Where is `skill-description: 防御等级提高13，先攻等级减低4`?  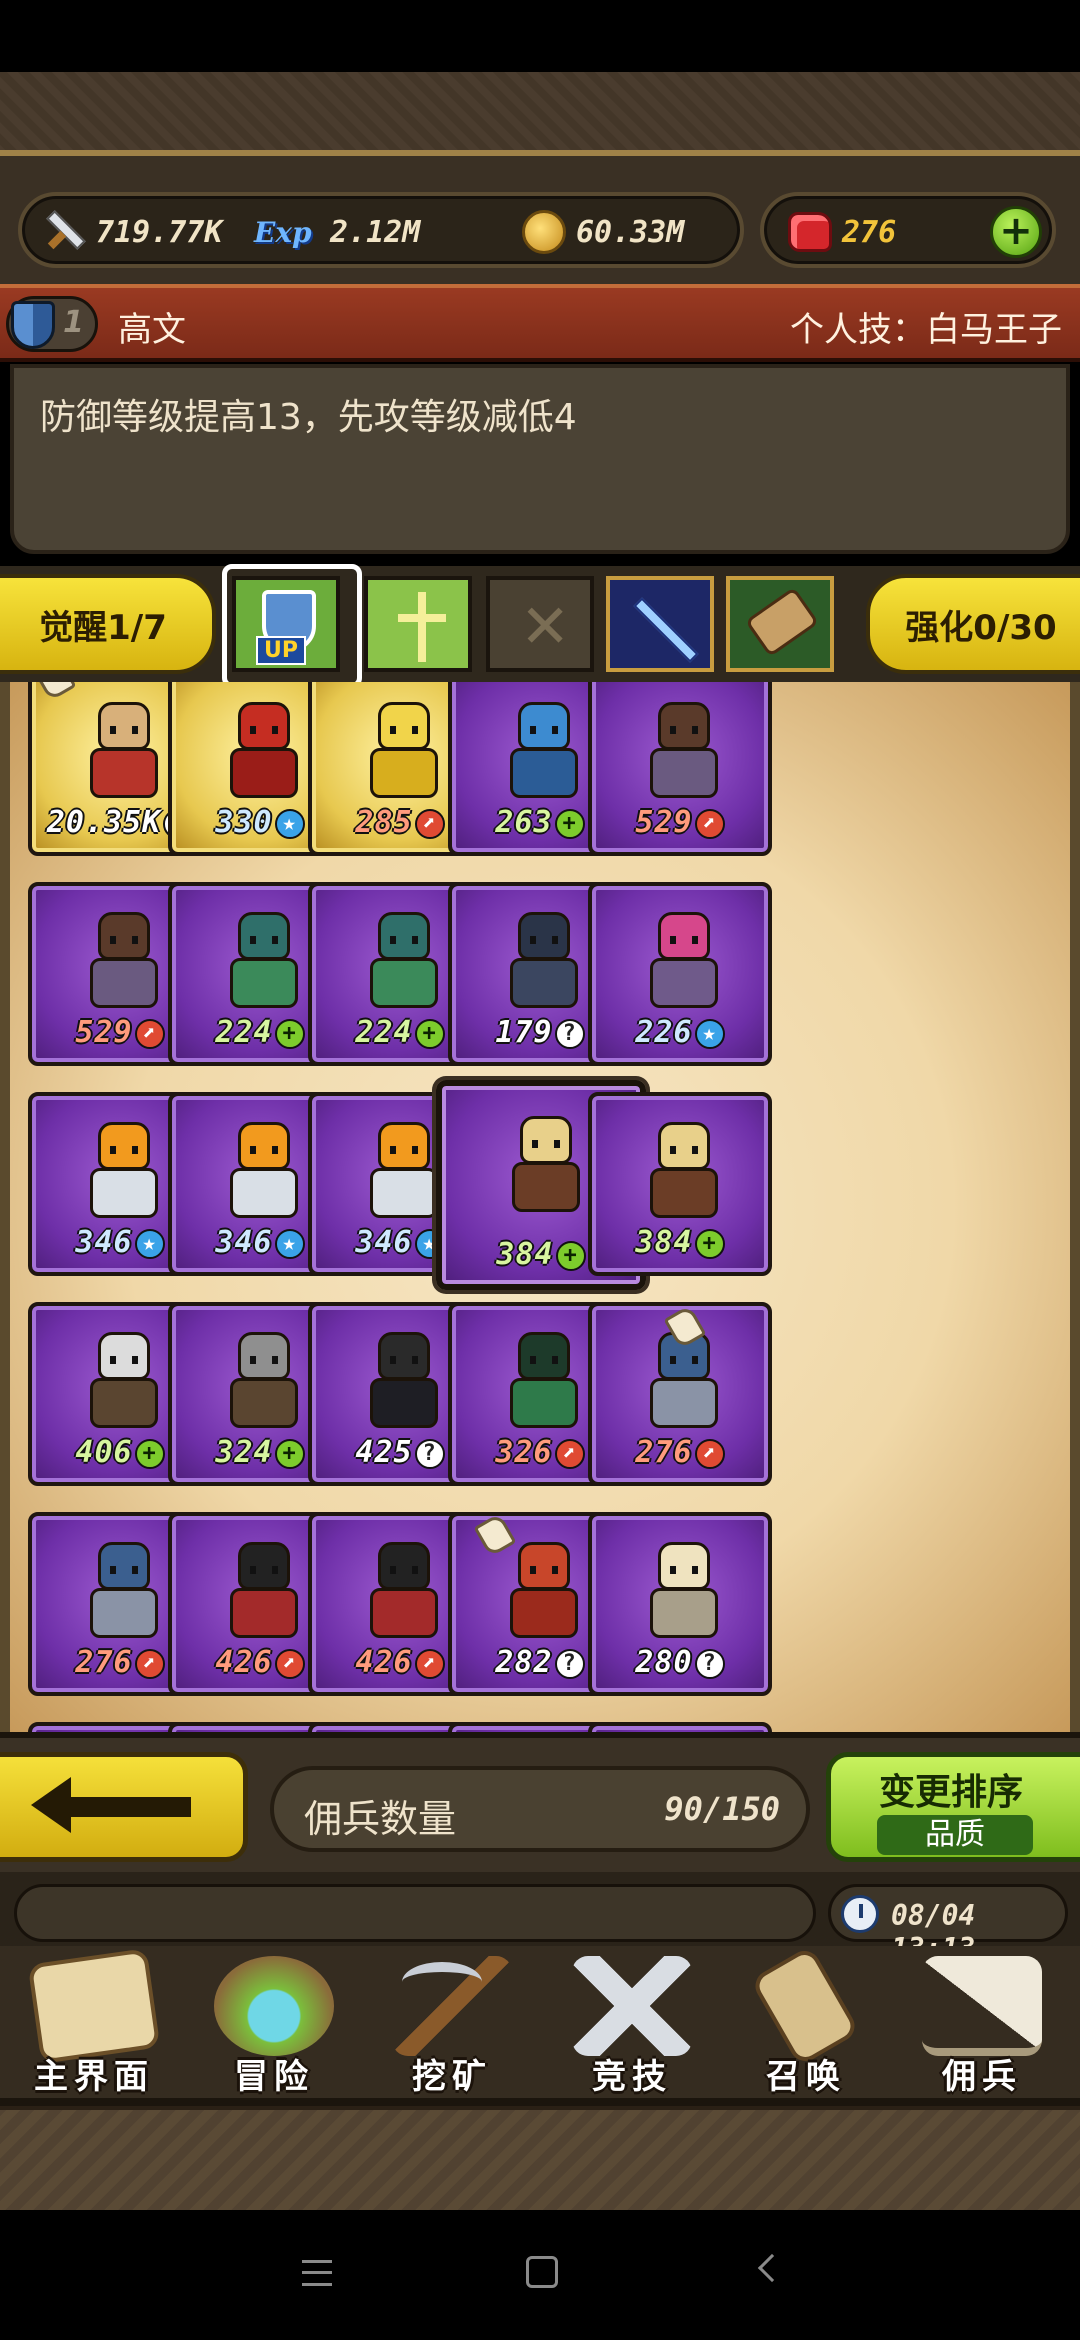
skill-description: 防御等级提高13，先攻等级减低4 is located at coordinates (308, 417).